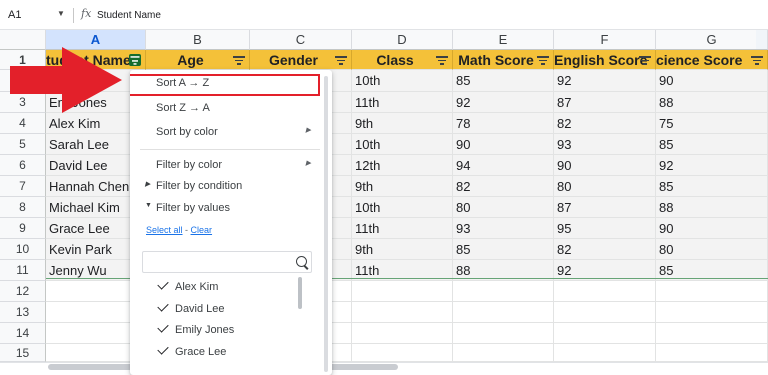 The image size is (768, 375). I want to click on name-box: A1, so click(14, 15).